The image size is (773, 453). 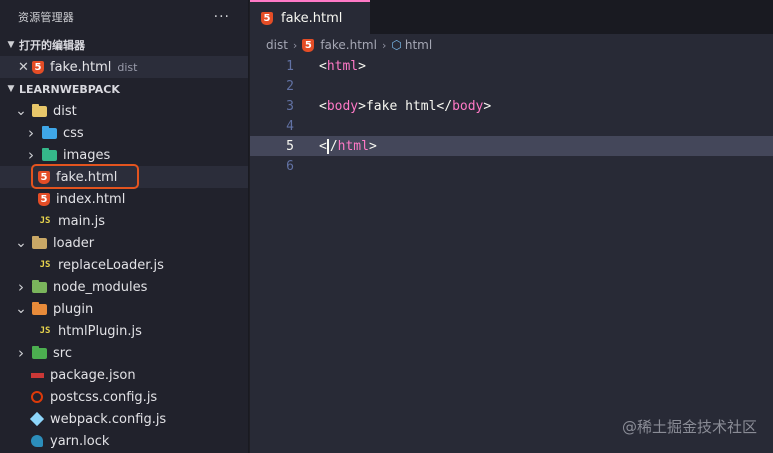 I want to click on tree-item-label: images, so click(x=87, y=155).